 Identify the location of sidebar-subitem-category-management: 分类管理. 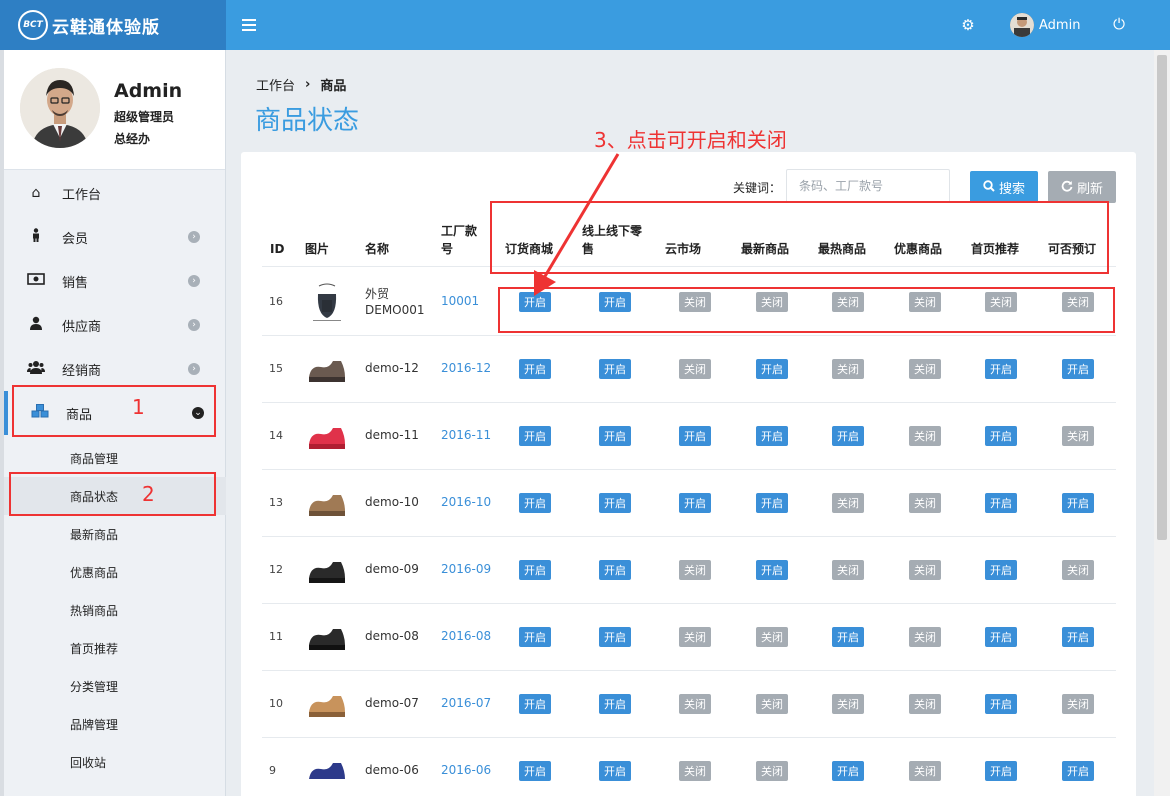
(115, 686).